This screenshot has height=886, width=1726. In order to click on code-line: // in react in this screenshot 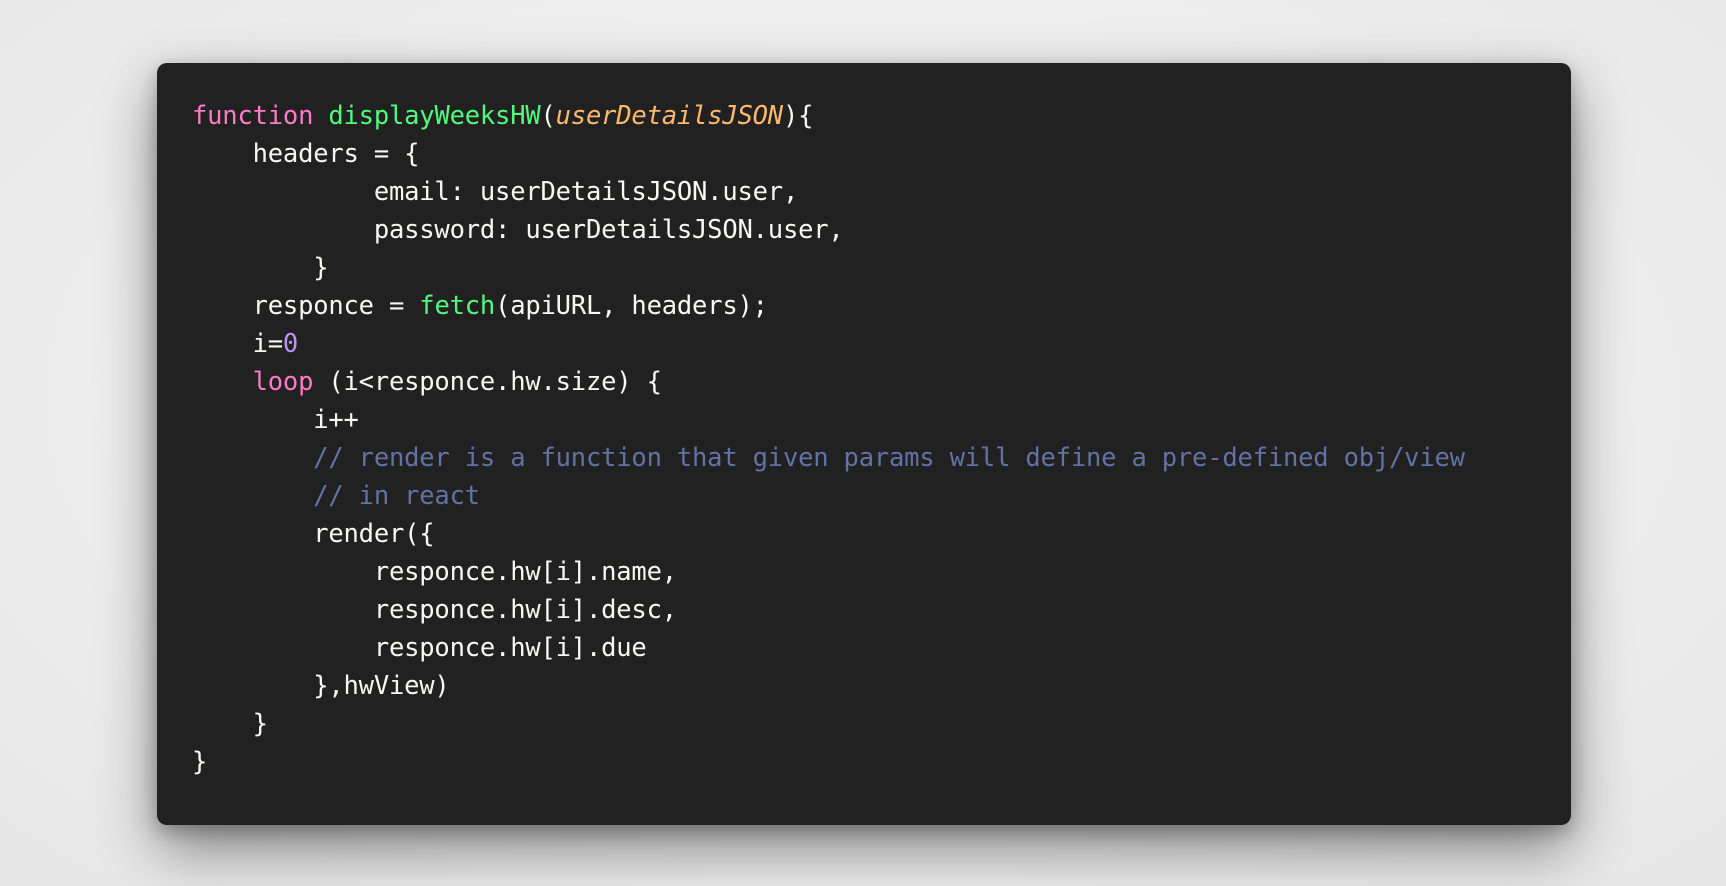, I will do `click(881, 496)`.